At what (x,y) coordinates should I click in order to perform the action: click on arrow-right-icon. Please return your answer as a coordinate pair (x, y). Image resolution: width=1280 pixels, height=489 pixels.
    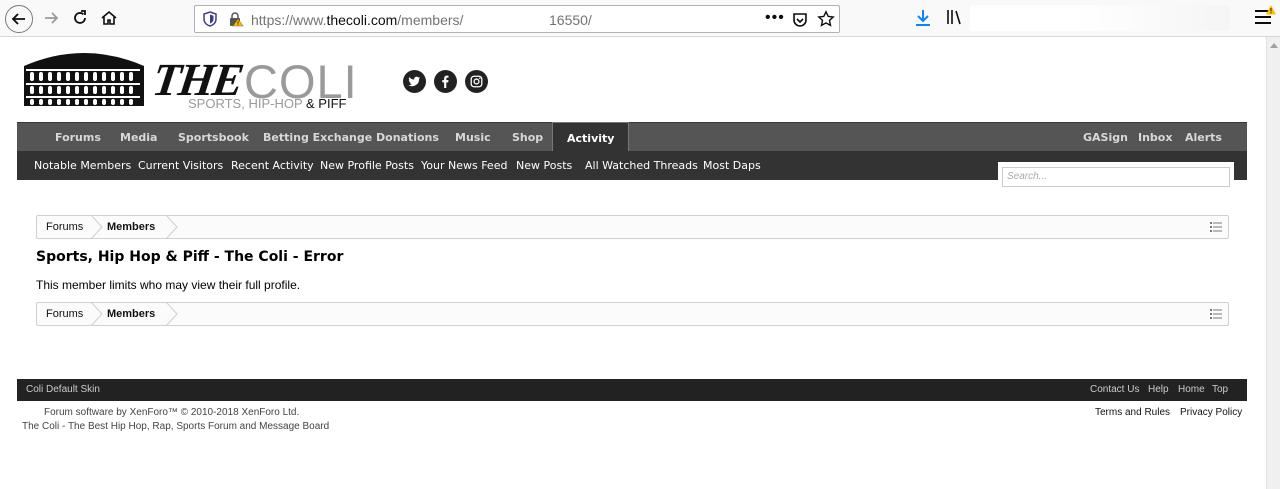
    Looking at the image, I should click on (52, 18).